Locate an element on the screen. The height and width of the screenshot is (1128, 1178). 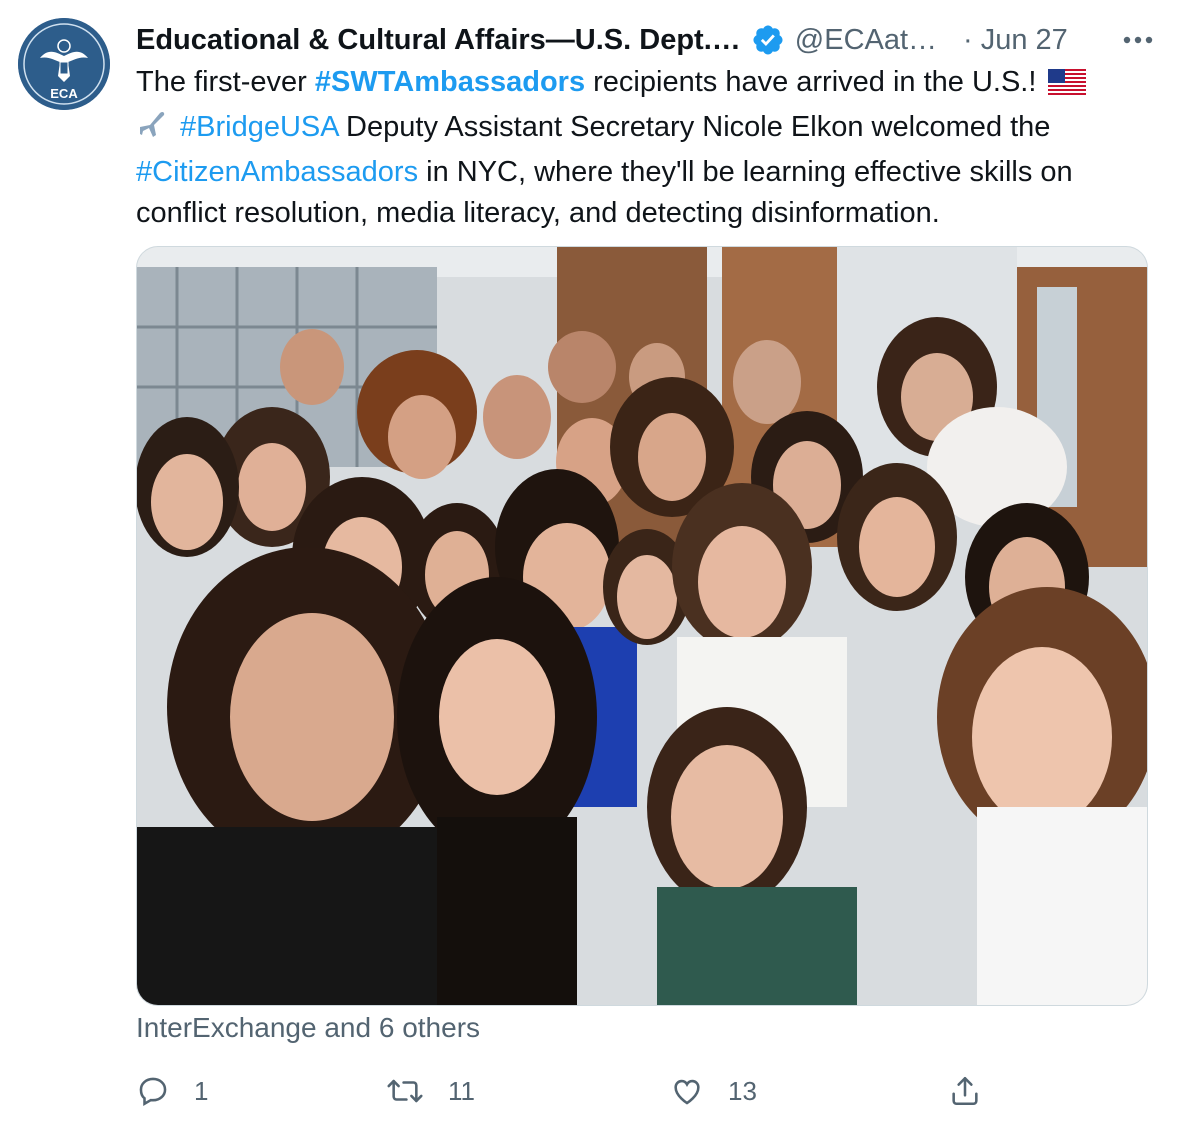
reply-button: 1 is located at coordinates (172, 1091).